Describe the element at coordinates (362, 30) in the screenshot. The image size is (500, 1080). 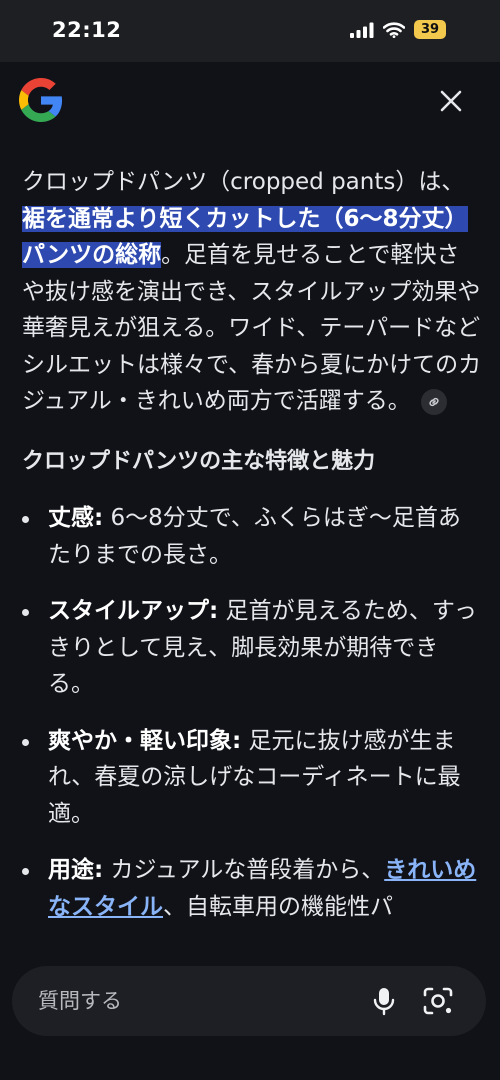
I see `signal-icon` at that location.